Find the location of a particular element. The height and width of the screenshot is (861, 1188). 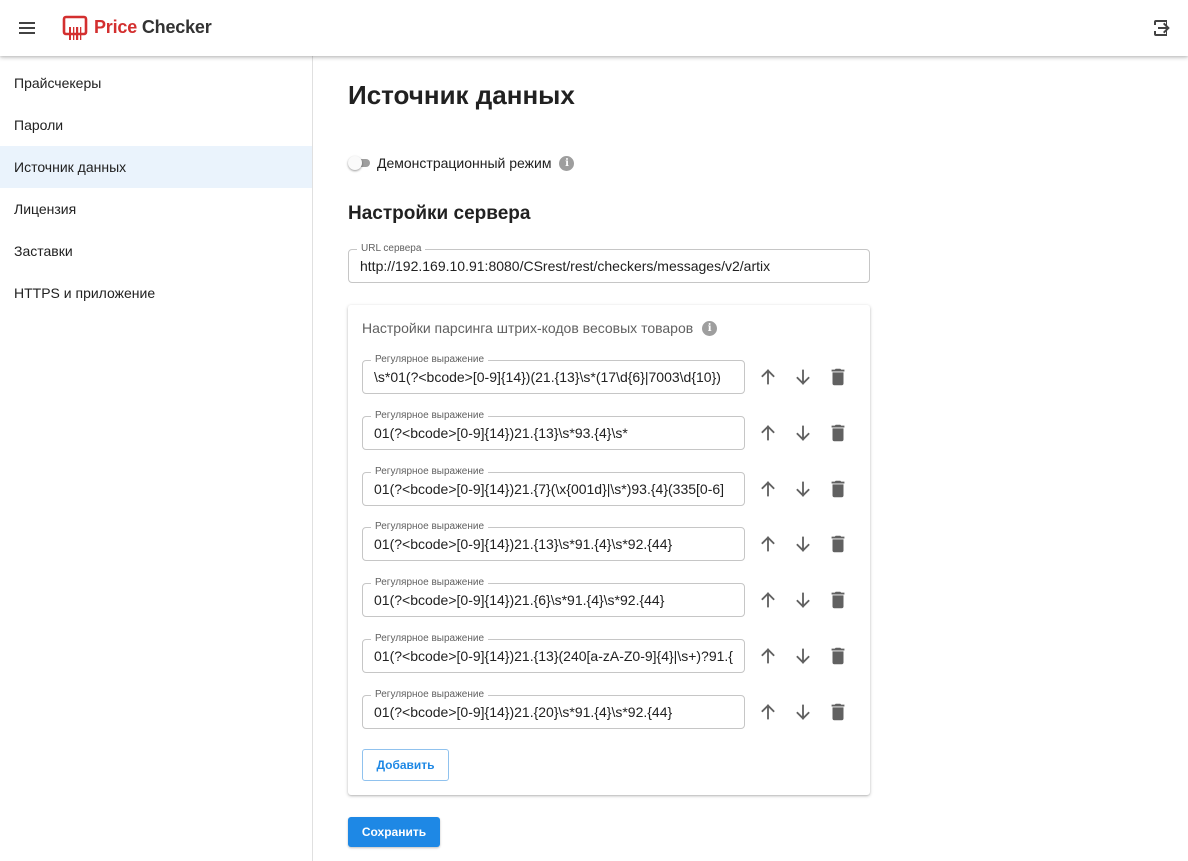

page-title: Источник данных is located at coordinates (461, 95).